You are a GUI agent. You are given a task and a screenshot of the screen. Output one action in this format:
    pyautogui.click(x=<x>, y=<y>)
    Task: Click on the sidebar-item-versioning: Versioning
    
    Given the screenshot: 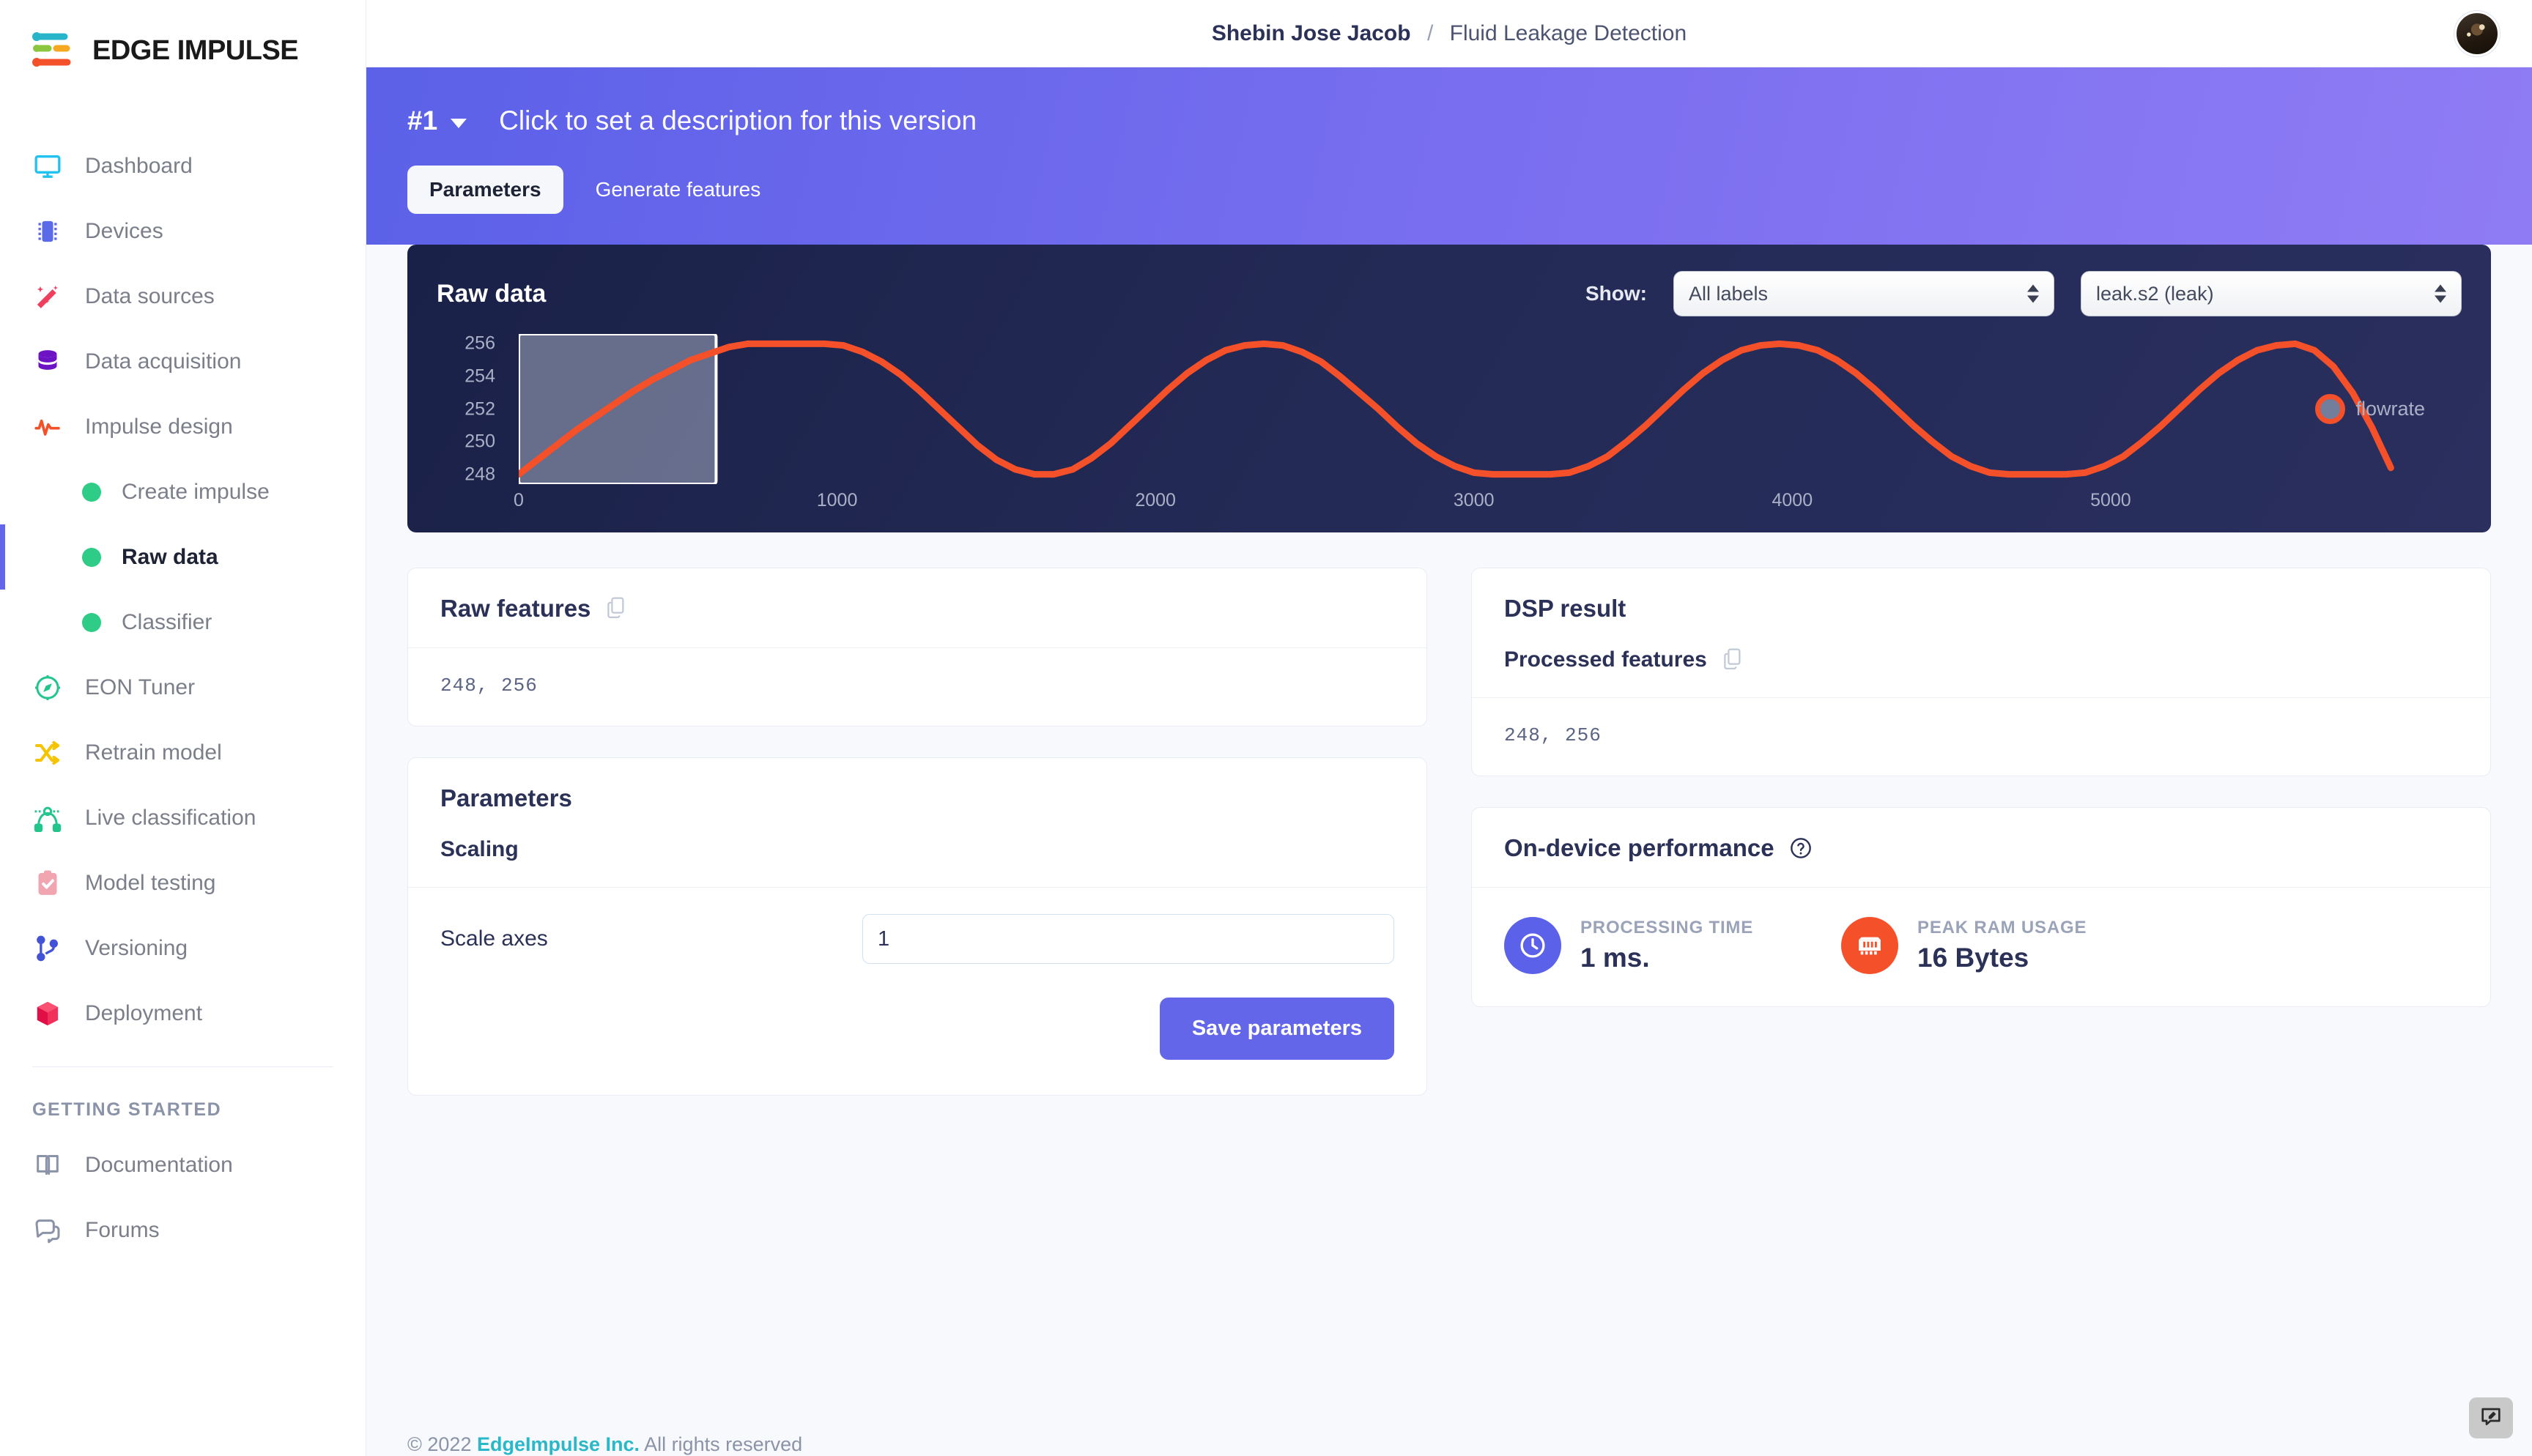 What is the action you would take?
    pyautogui.click(x=183, y=948)
    